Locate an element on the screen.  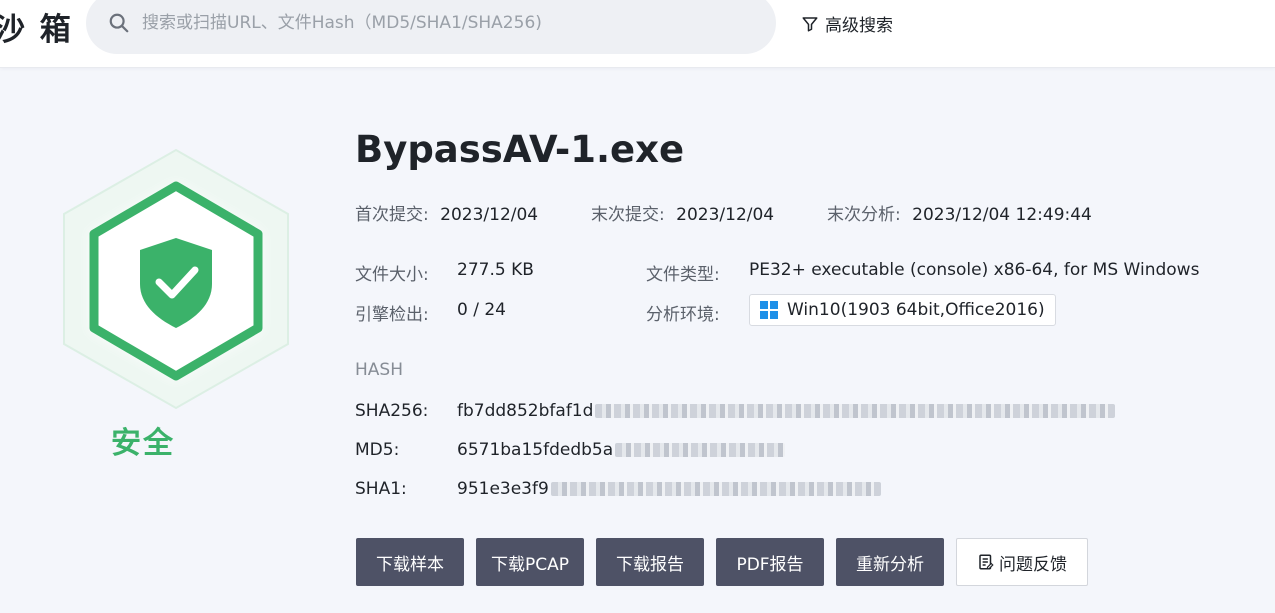
sha256-row: fb7dd852bfaf1d is located at coordinates (786, 411).